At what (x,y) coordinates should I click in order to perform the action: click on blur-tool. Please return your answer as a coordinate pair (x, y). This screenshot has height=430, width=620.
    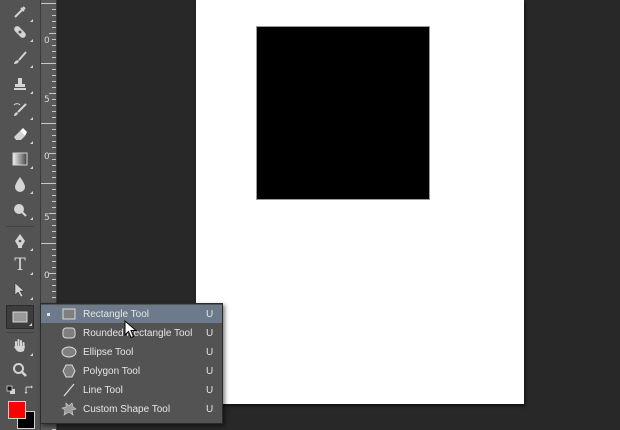
    Looking at the image, I should click on (20, 184).